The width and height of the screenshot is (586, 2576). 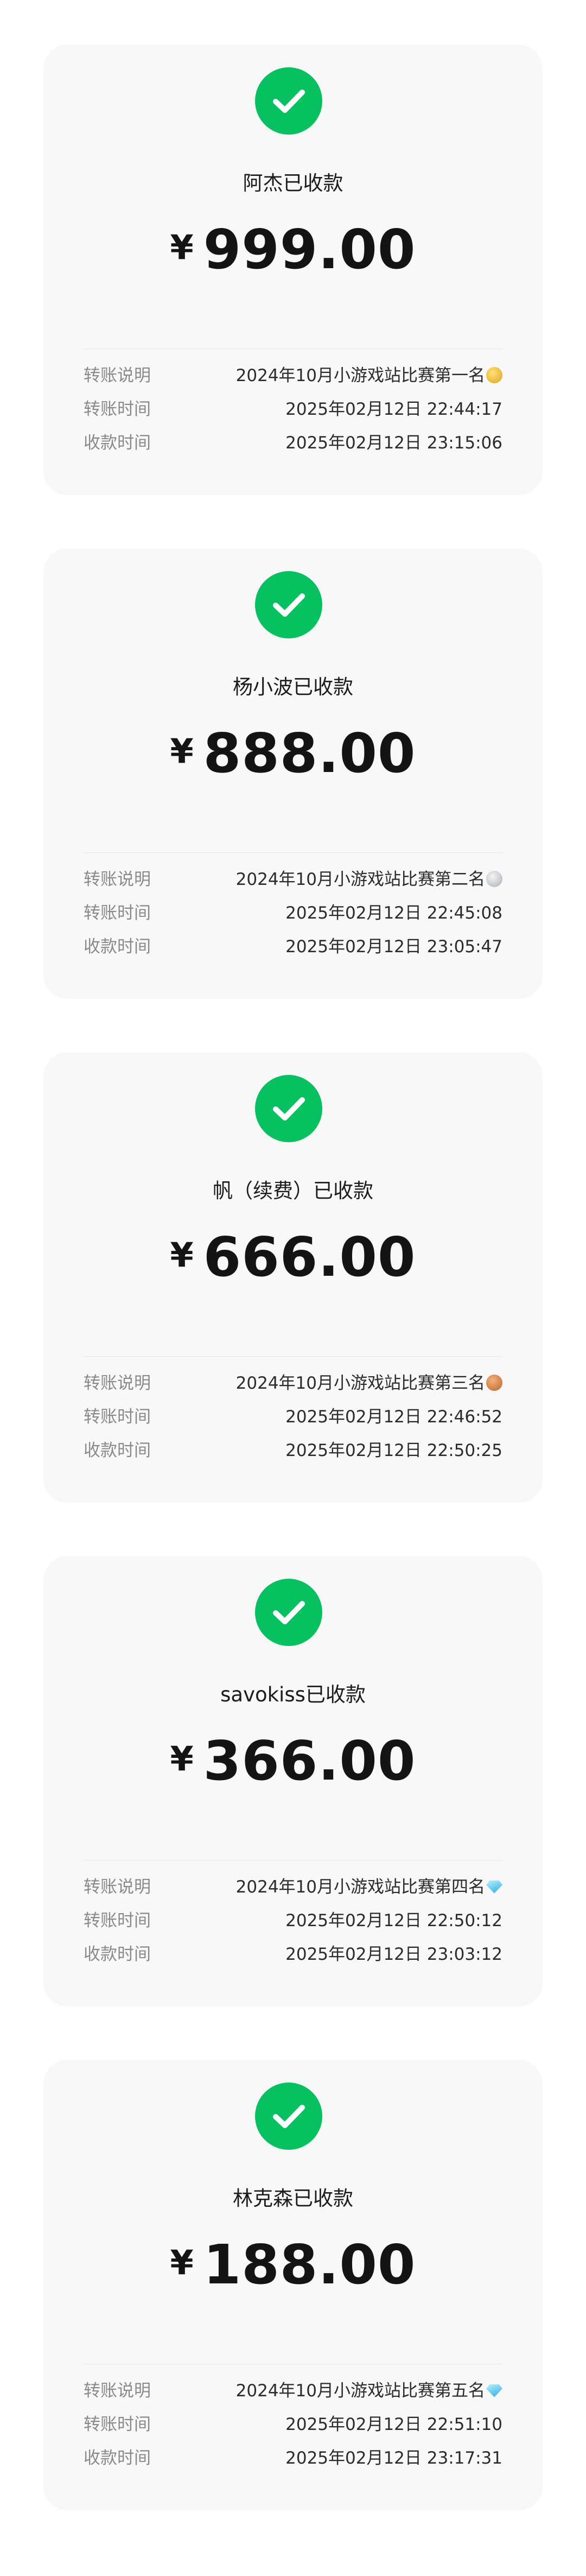 I want to click on note-text: 2024年10月小游戏站比赛第一名, so click(x=360, y=375).